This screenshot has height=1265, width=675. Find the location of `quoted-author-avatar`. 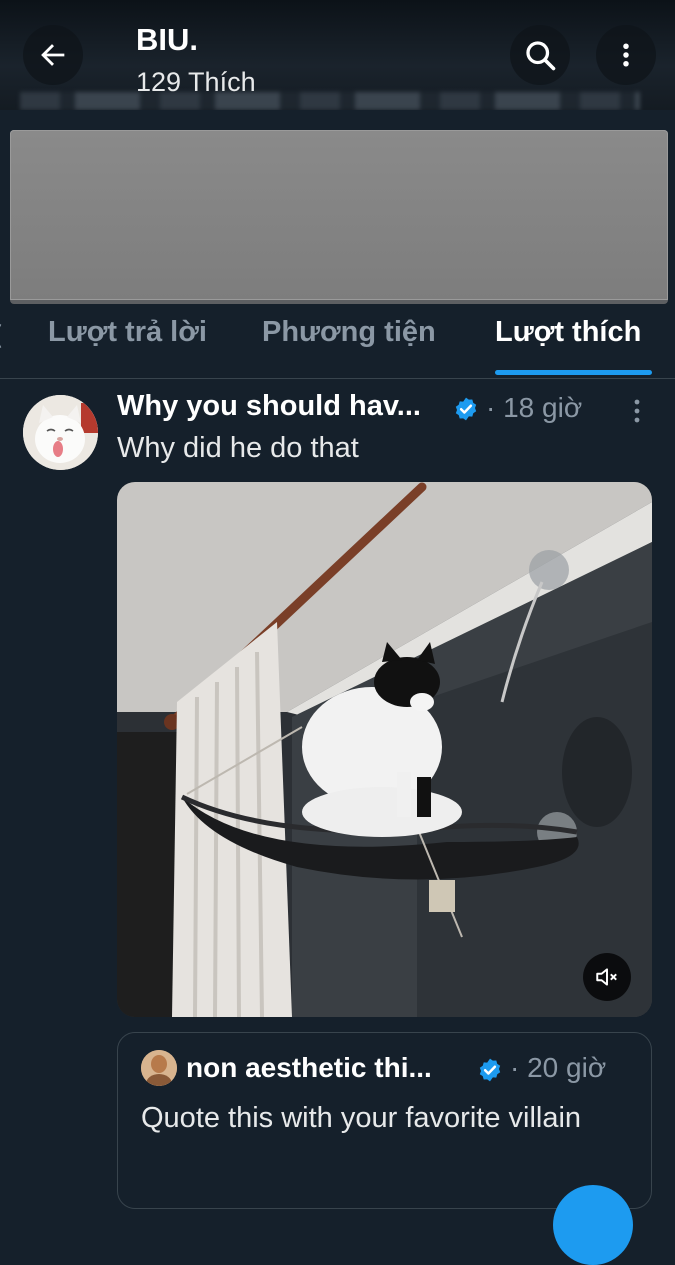

quoted-author-avatar is located at coordinates (159, 1068).